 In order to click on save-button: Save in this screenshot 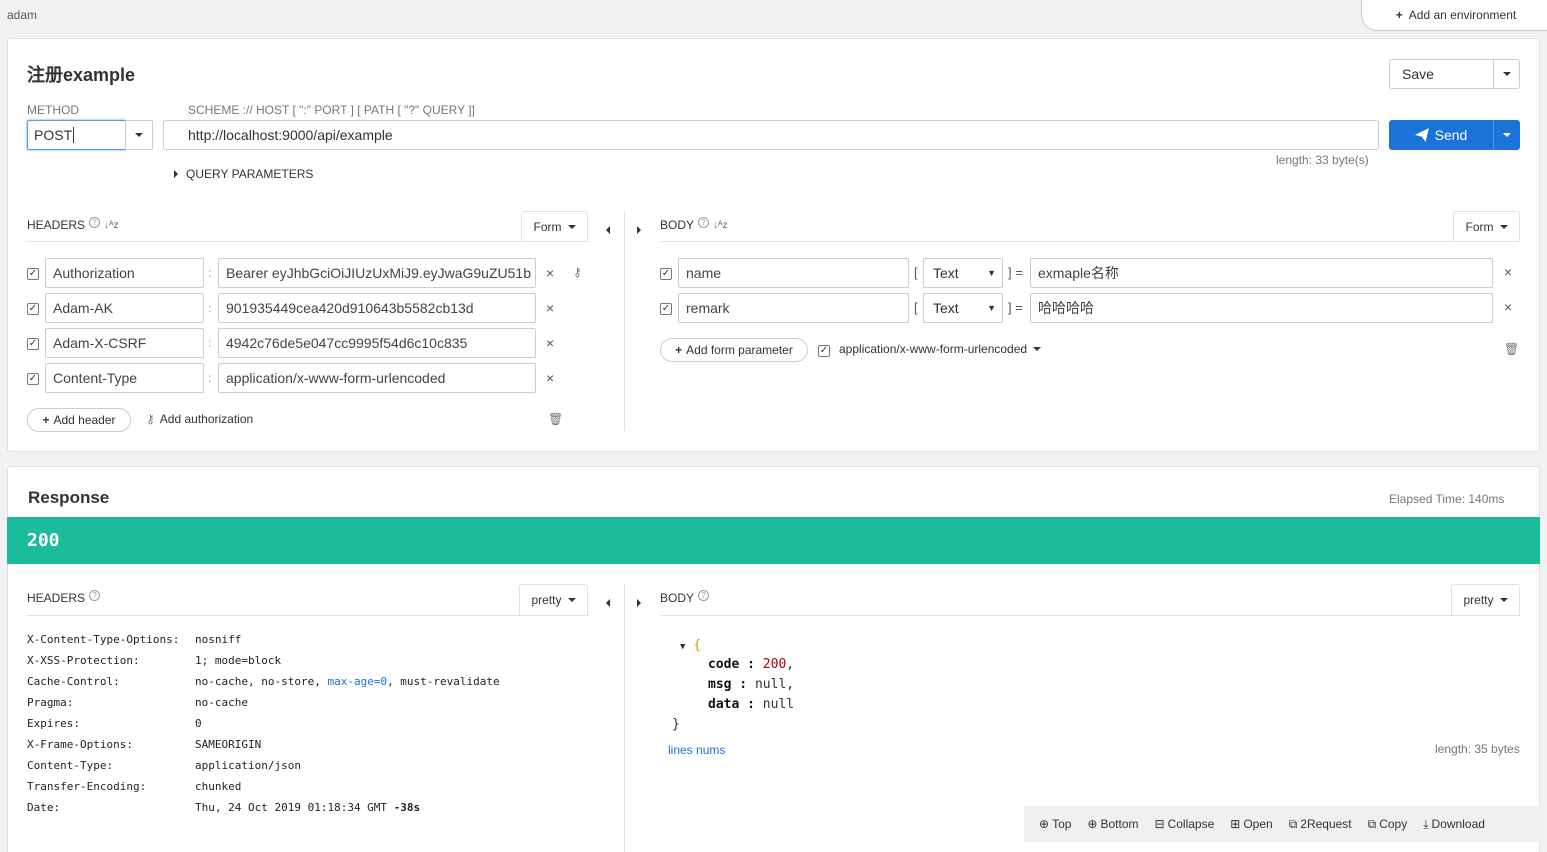, I will do `click(1441, 74)`.